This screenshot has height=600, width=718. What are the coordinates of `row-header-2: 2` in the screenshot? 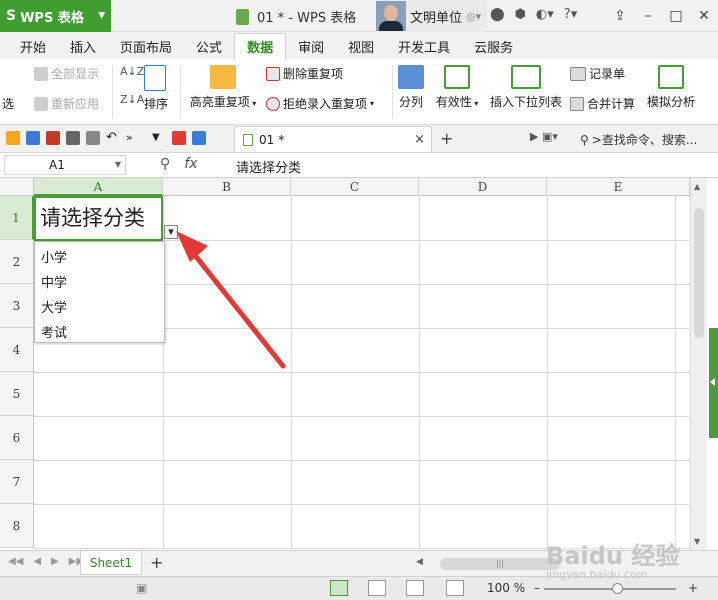 It's located at (17, 262).